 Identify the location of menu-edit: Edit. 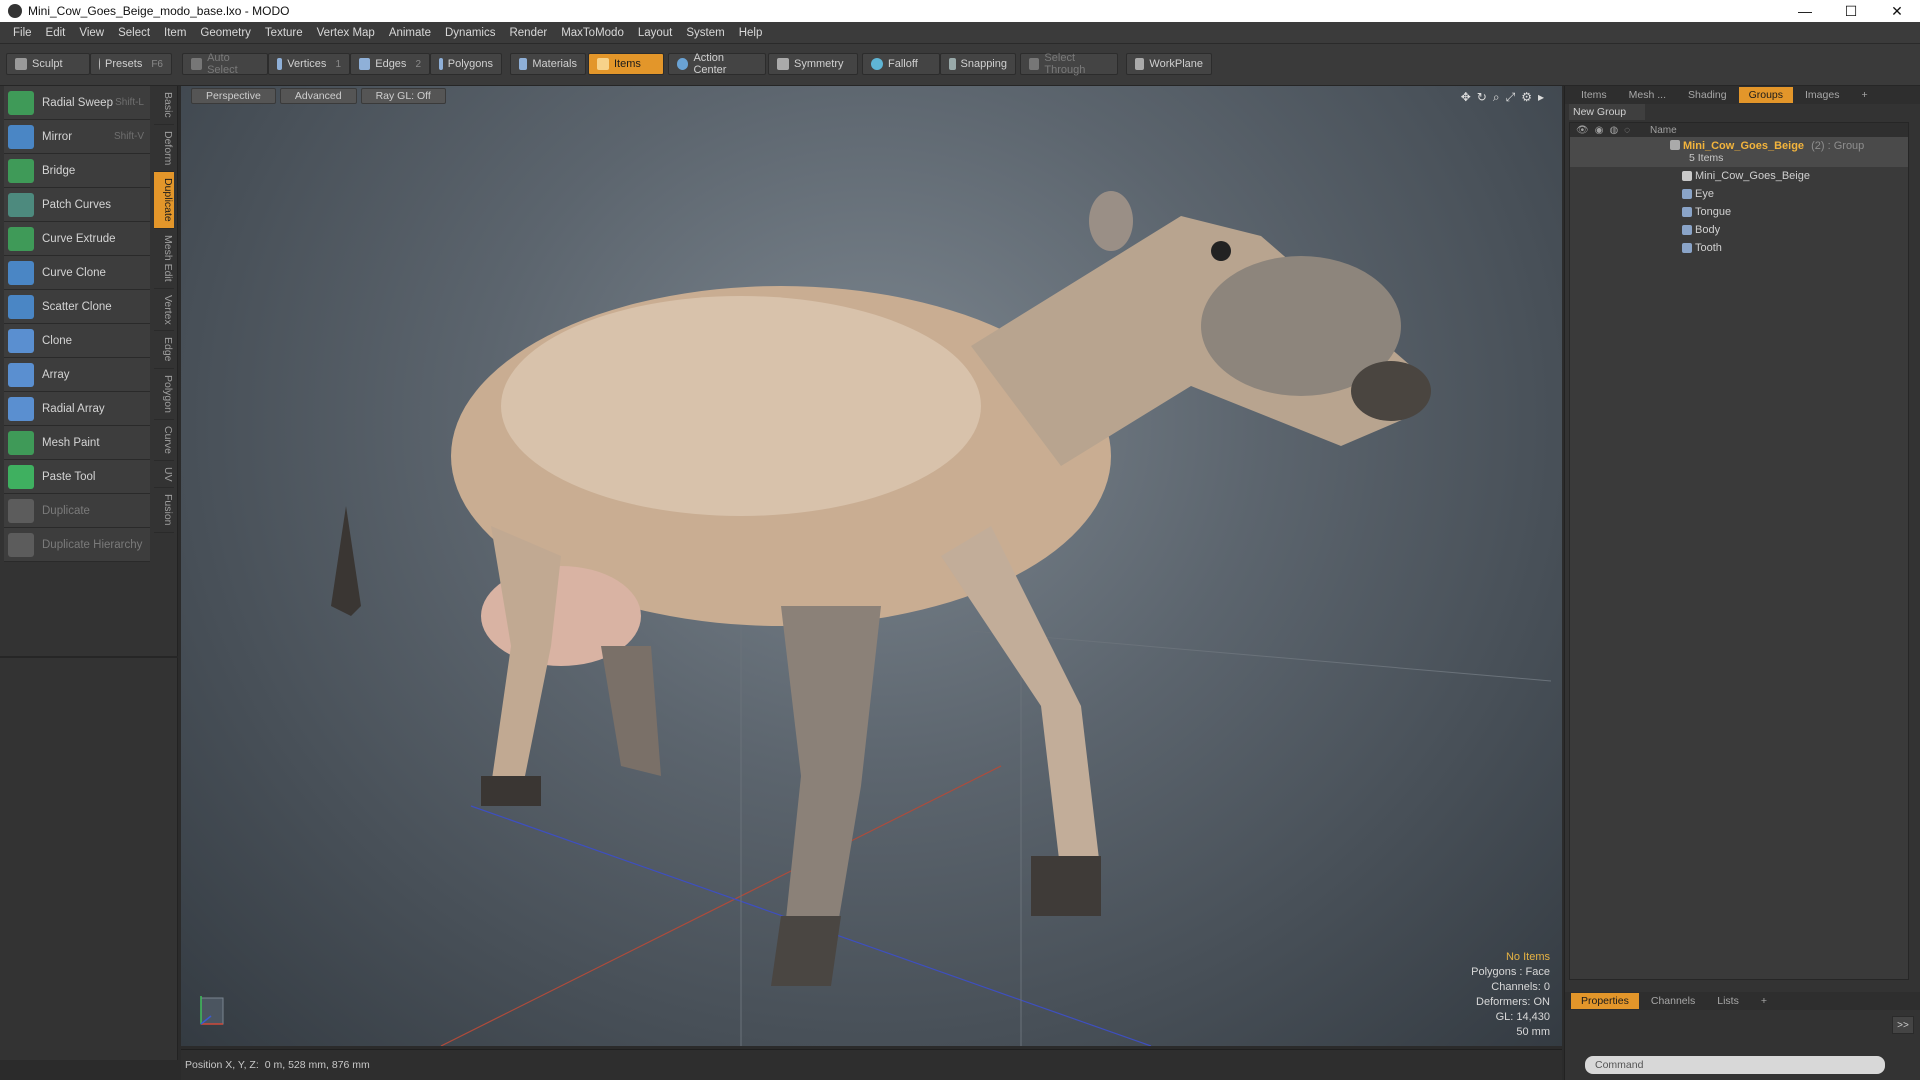
(56, 33).